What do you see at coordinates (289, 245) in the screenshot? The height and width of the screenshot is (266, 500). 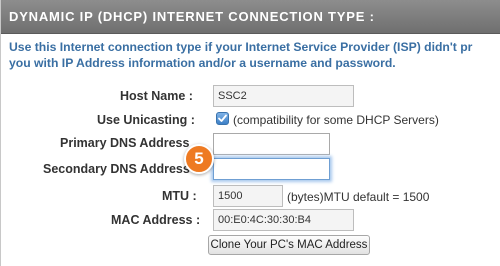 I see `clone-mac-address-button: Clone Your PC's MAC Address` at bounding box center [289, 245].